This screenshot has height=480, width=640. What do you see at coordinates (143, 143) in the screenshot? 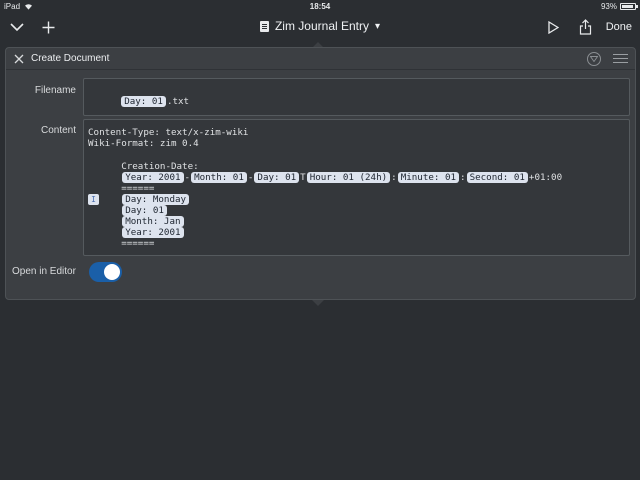
I see `content-line: Wiki-Format: zim 0.4` at bounding box center [143, 143].